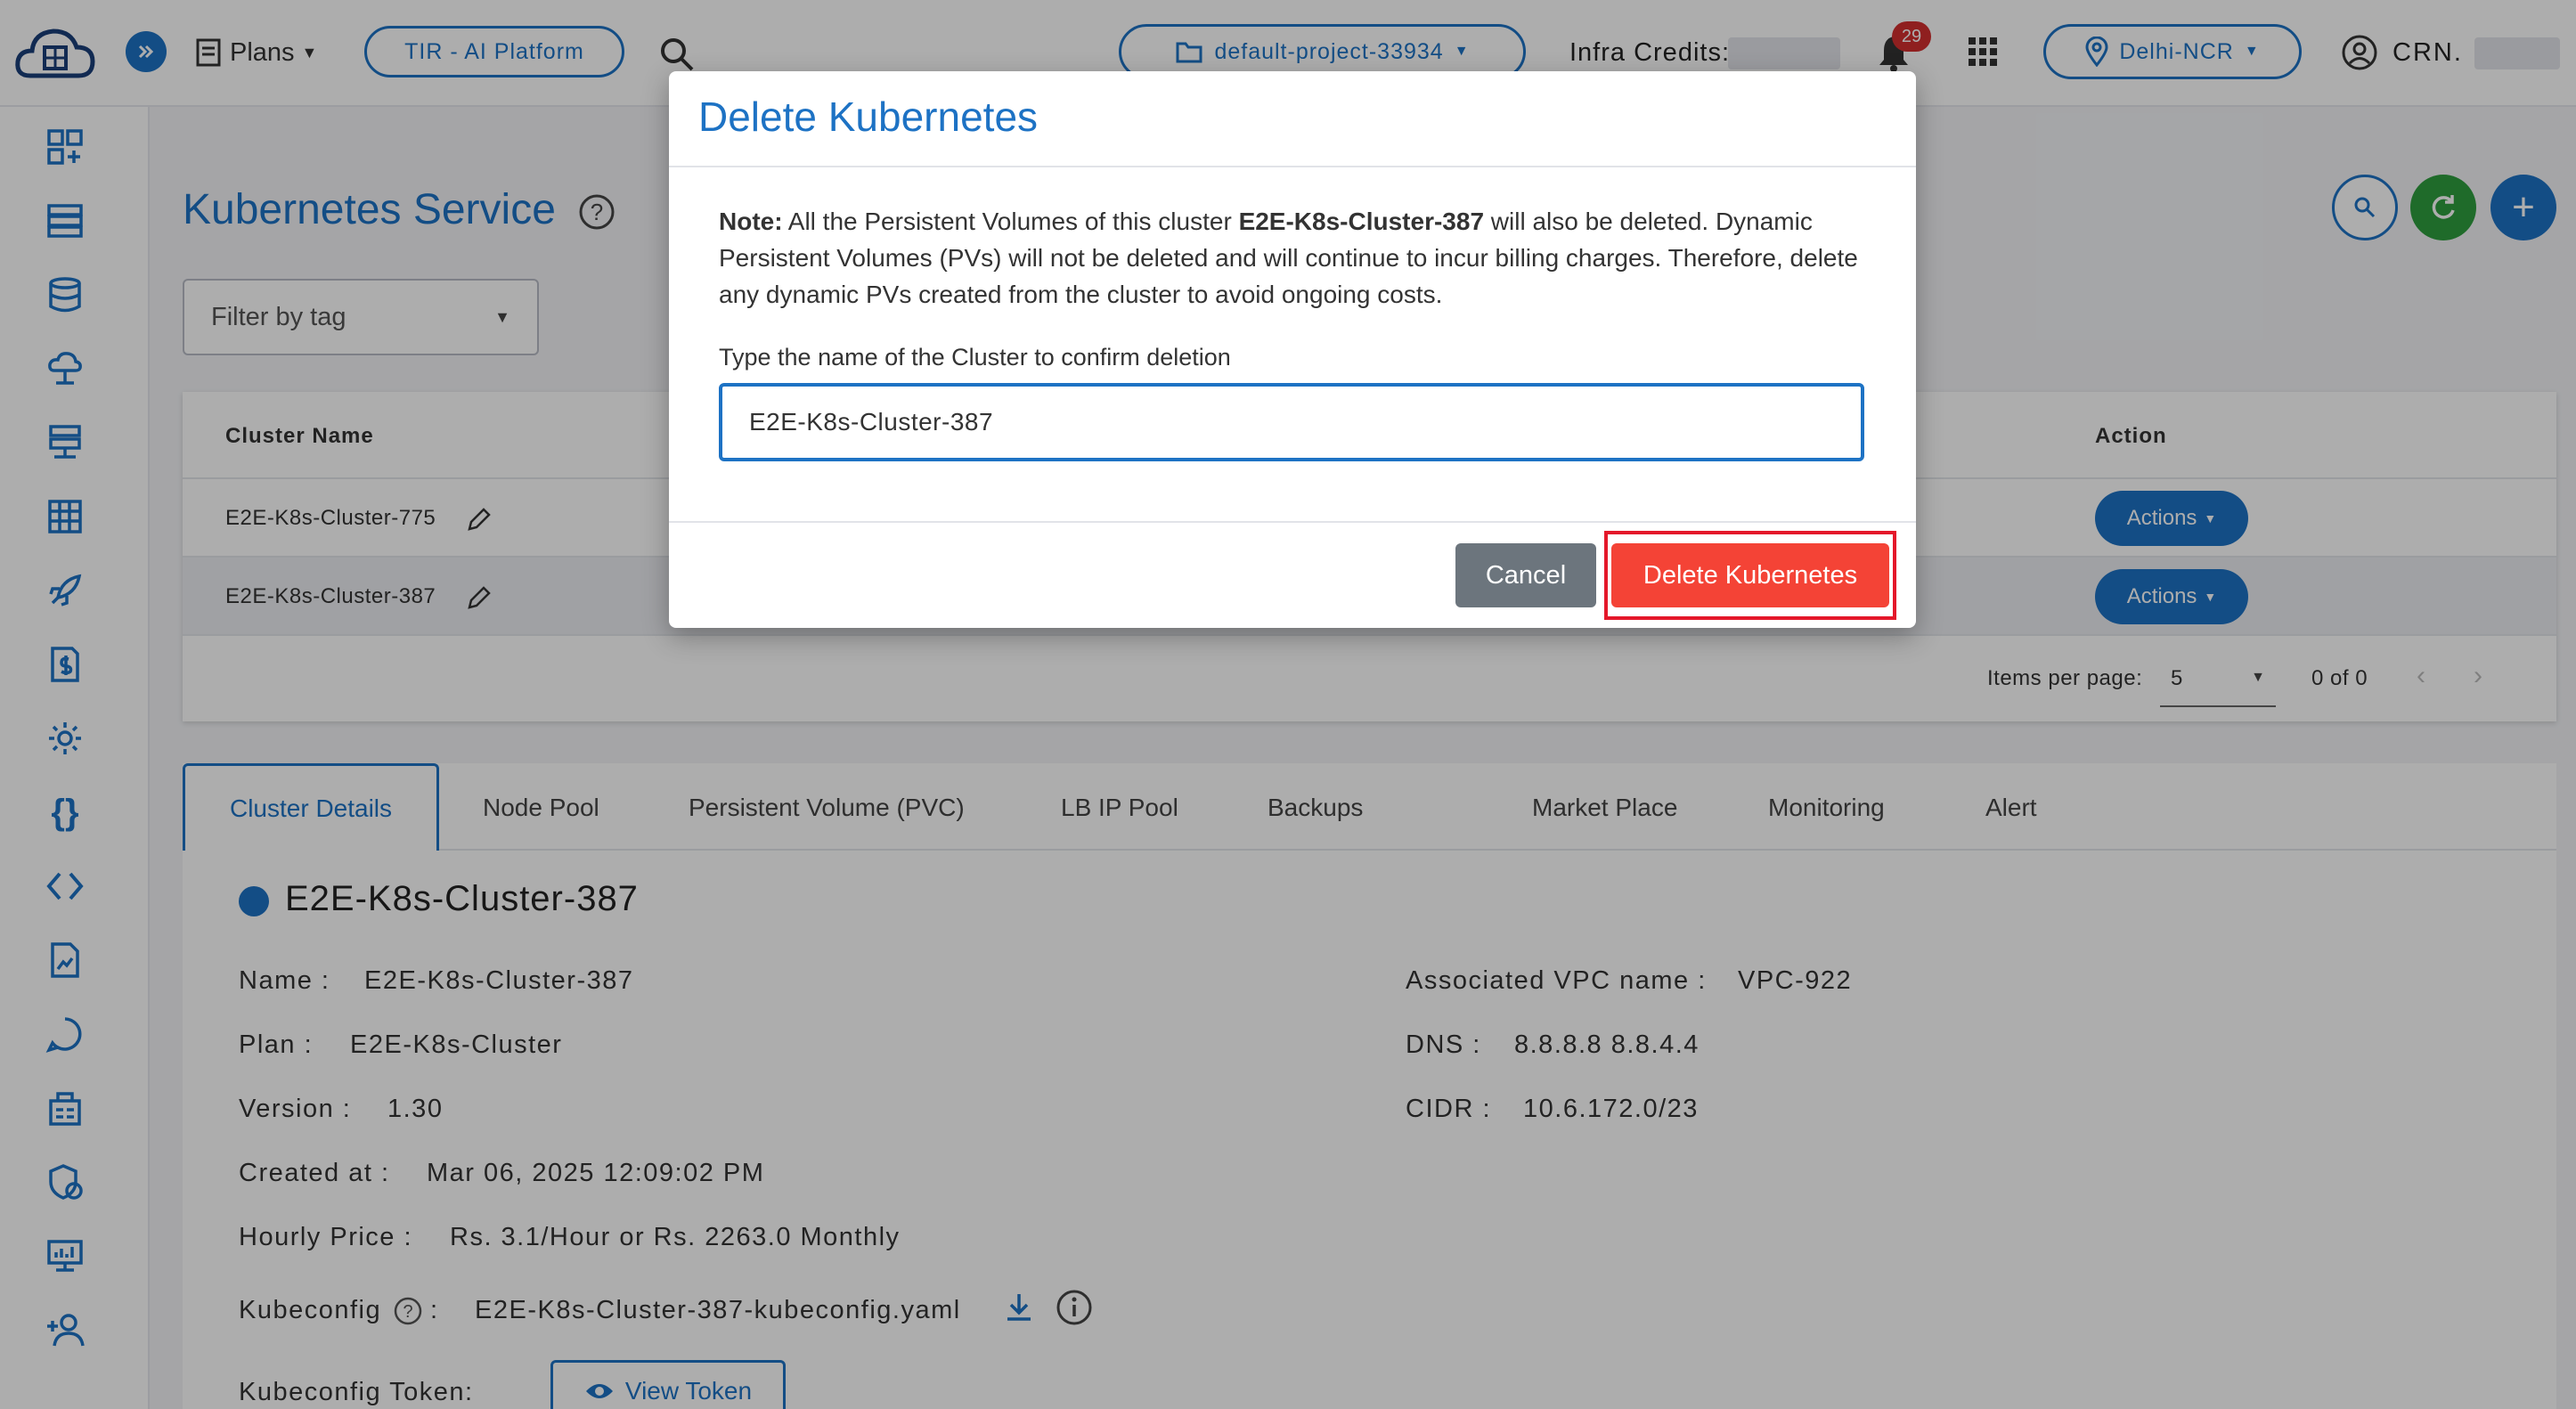 The height and width of the screenshot is (1409, 2576). Describe the element at coordinates (1362, 222) in the screenshot. I see `note-cluster-name: E2E-K8s-Cluster-387` at that location.